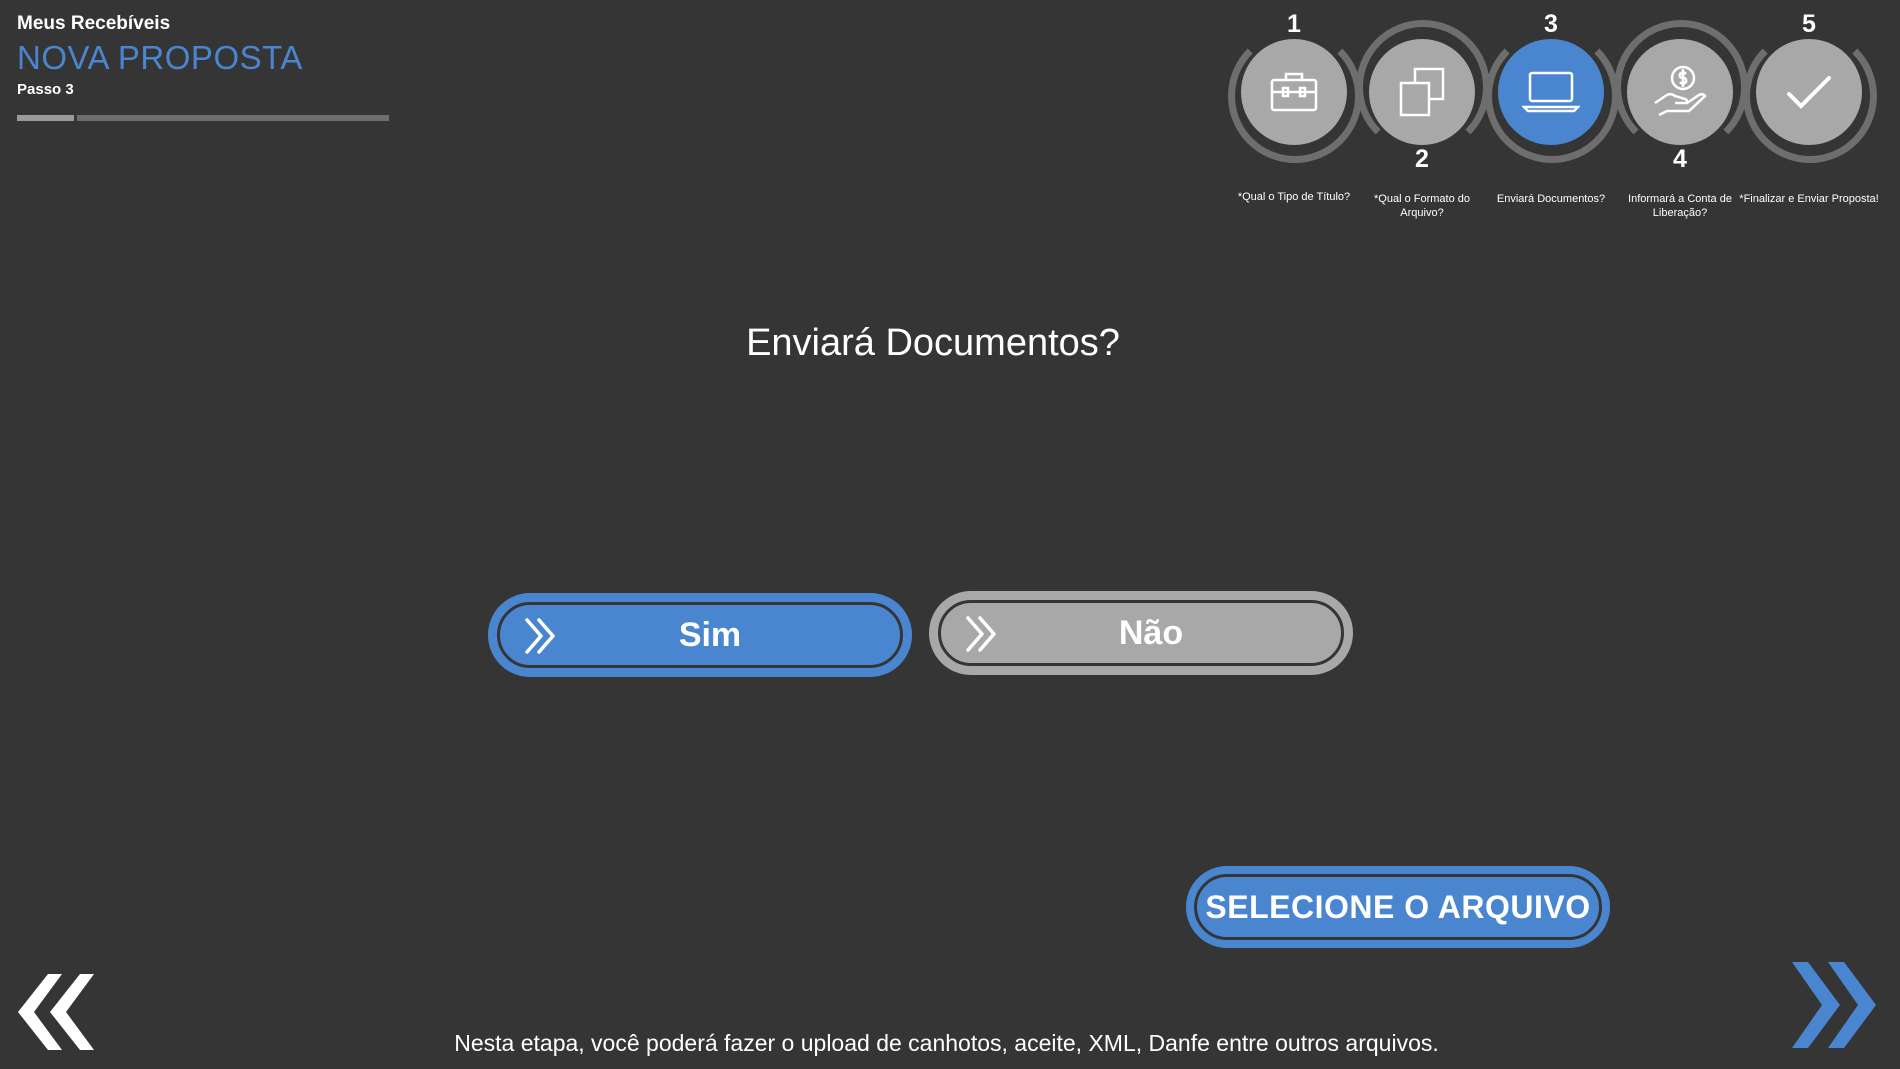 Image resolution: width=1900 pixels, height=1069 pixels. Describe the element at coordinates (933, 343) in the screenshot. I see `question-title: Enviará Documentos?` at that location.